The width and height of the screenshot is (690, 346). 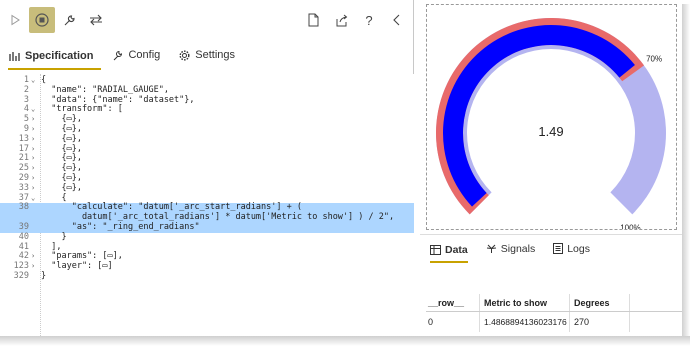 What do you see at coordinates (435, 249) in the screenshot?
I see `table-icon` at bounding box center [435, 249].